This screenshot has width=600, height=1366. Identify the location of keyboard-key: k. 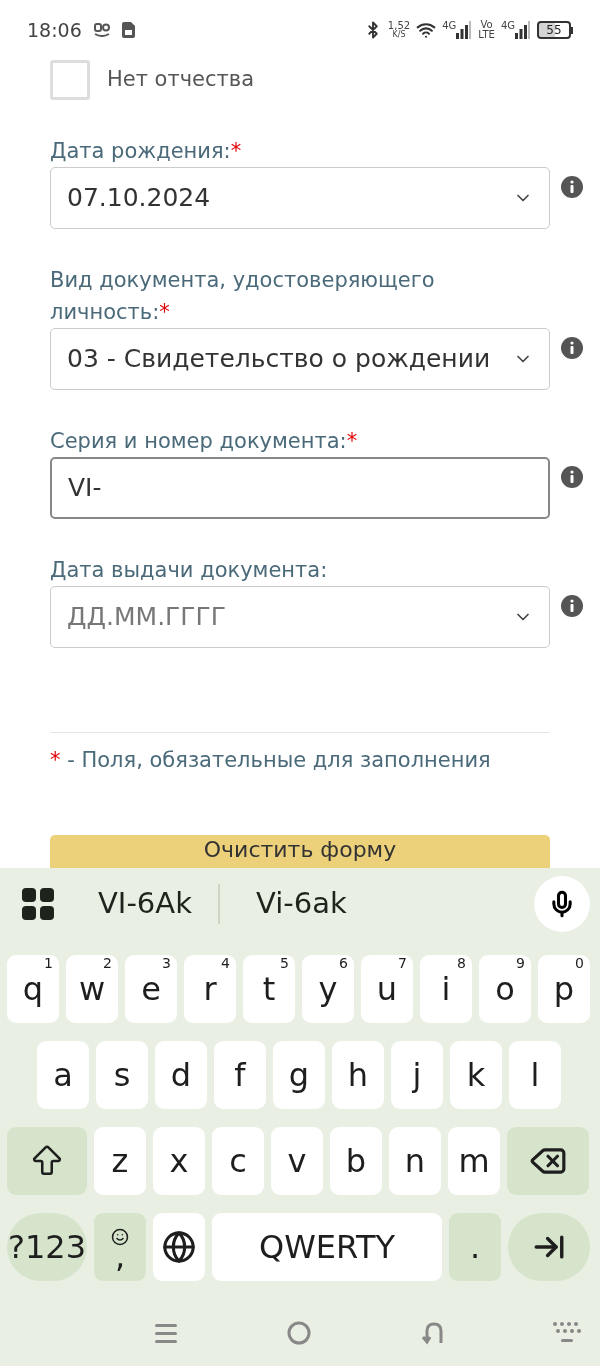
(476, 1075).